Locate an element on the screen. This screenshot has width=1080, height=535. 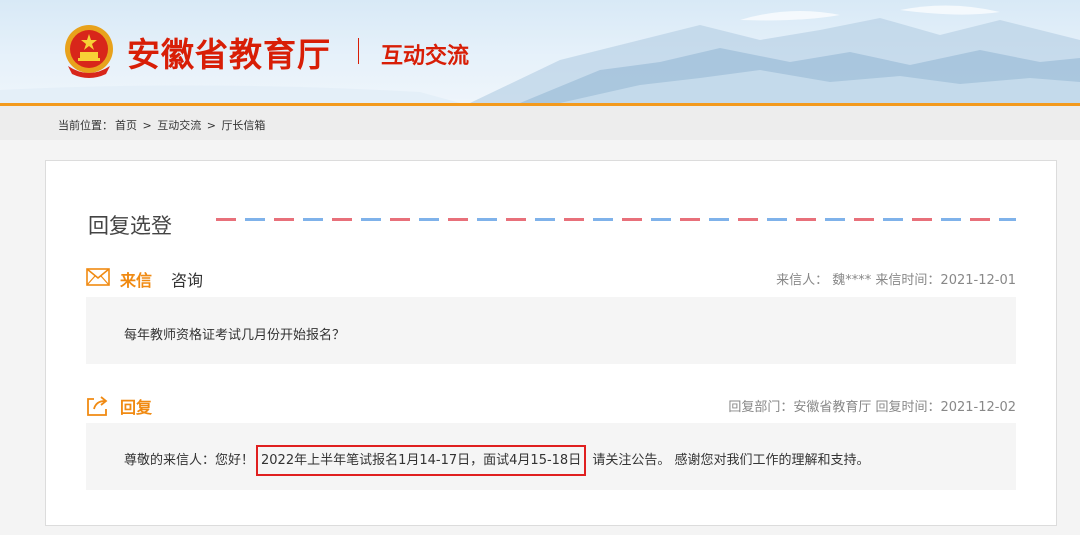
letter-content: 每年教师资格证考试几月份开始报名？ is located at coordinates (235, 335).